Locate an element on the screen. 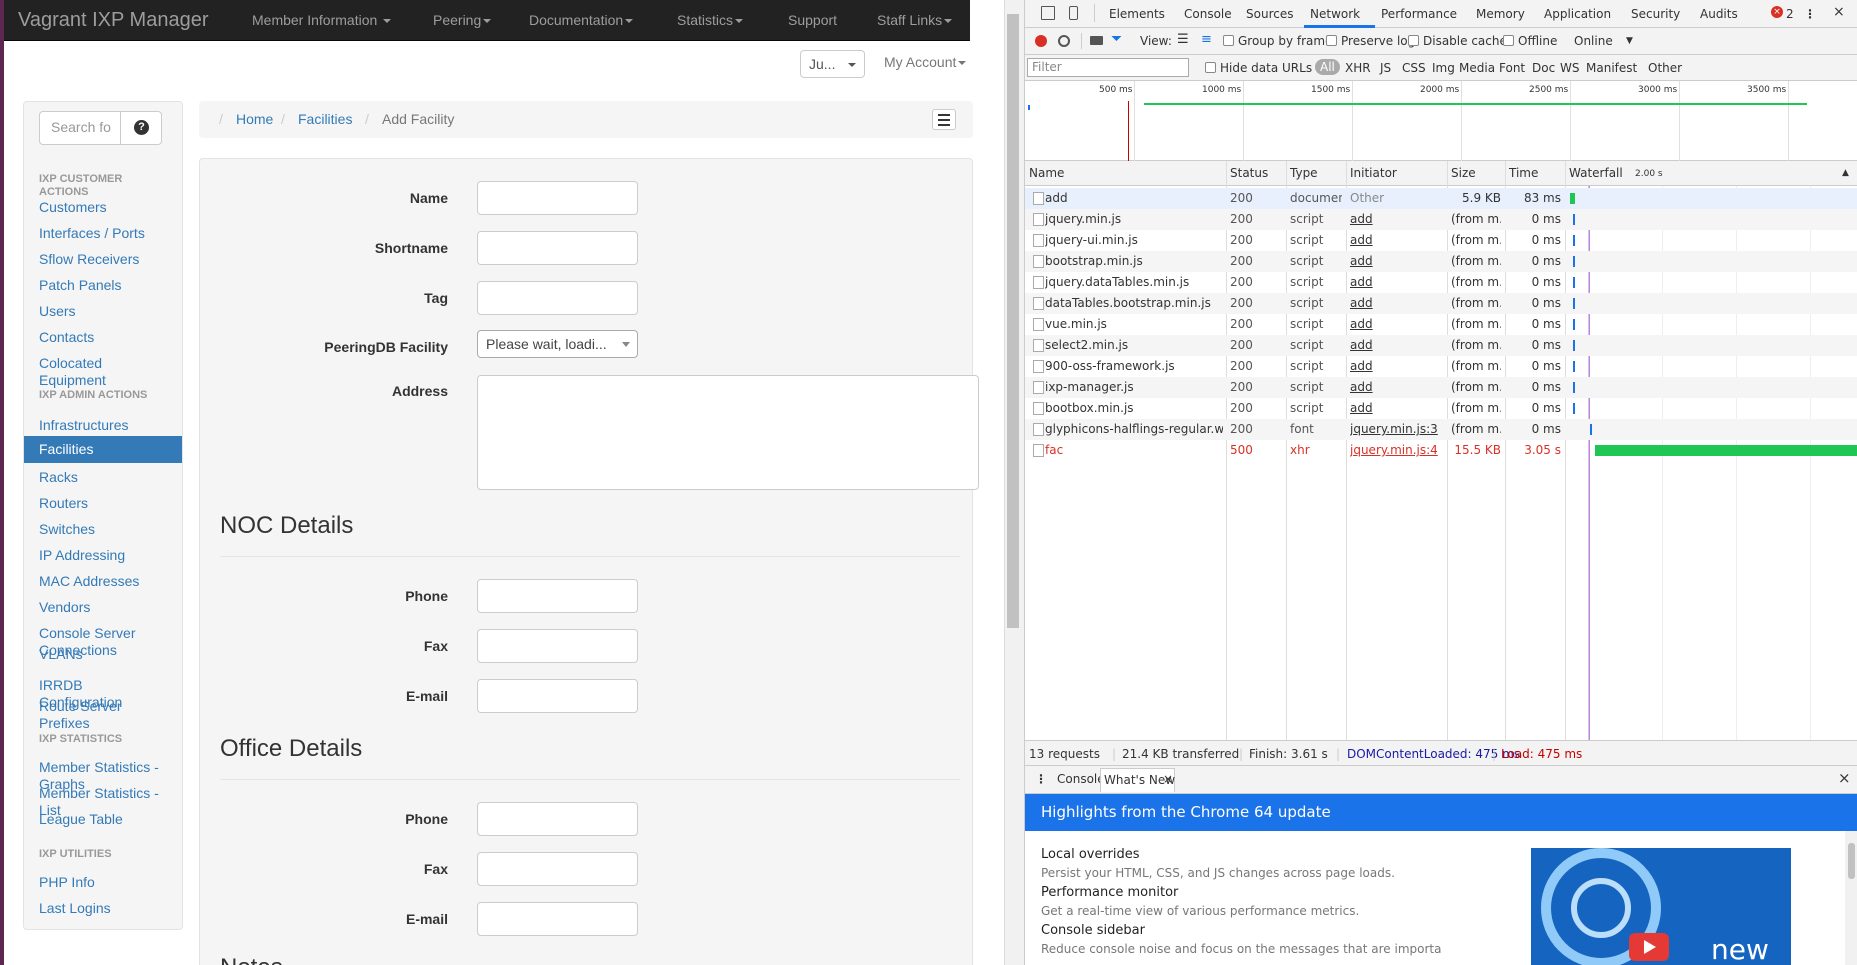 This screenshot has width=1857, height=965. tag-input is located at coordinates (557, 298).